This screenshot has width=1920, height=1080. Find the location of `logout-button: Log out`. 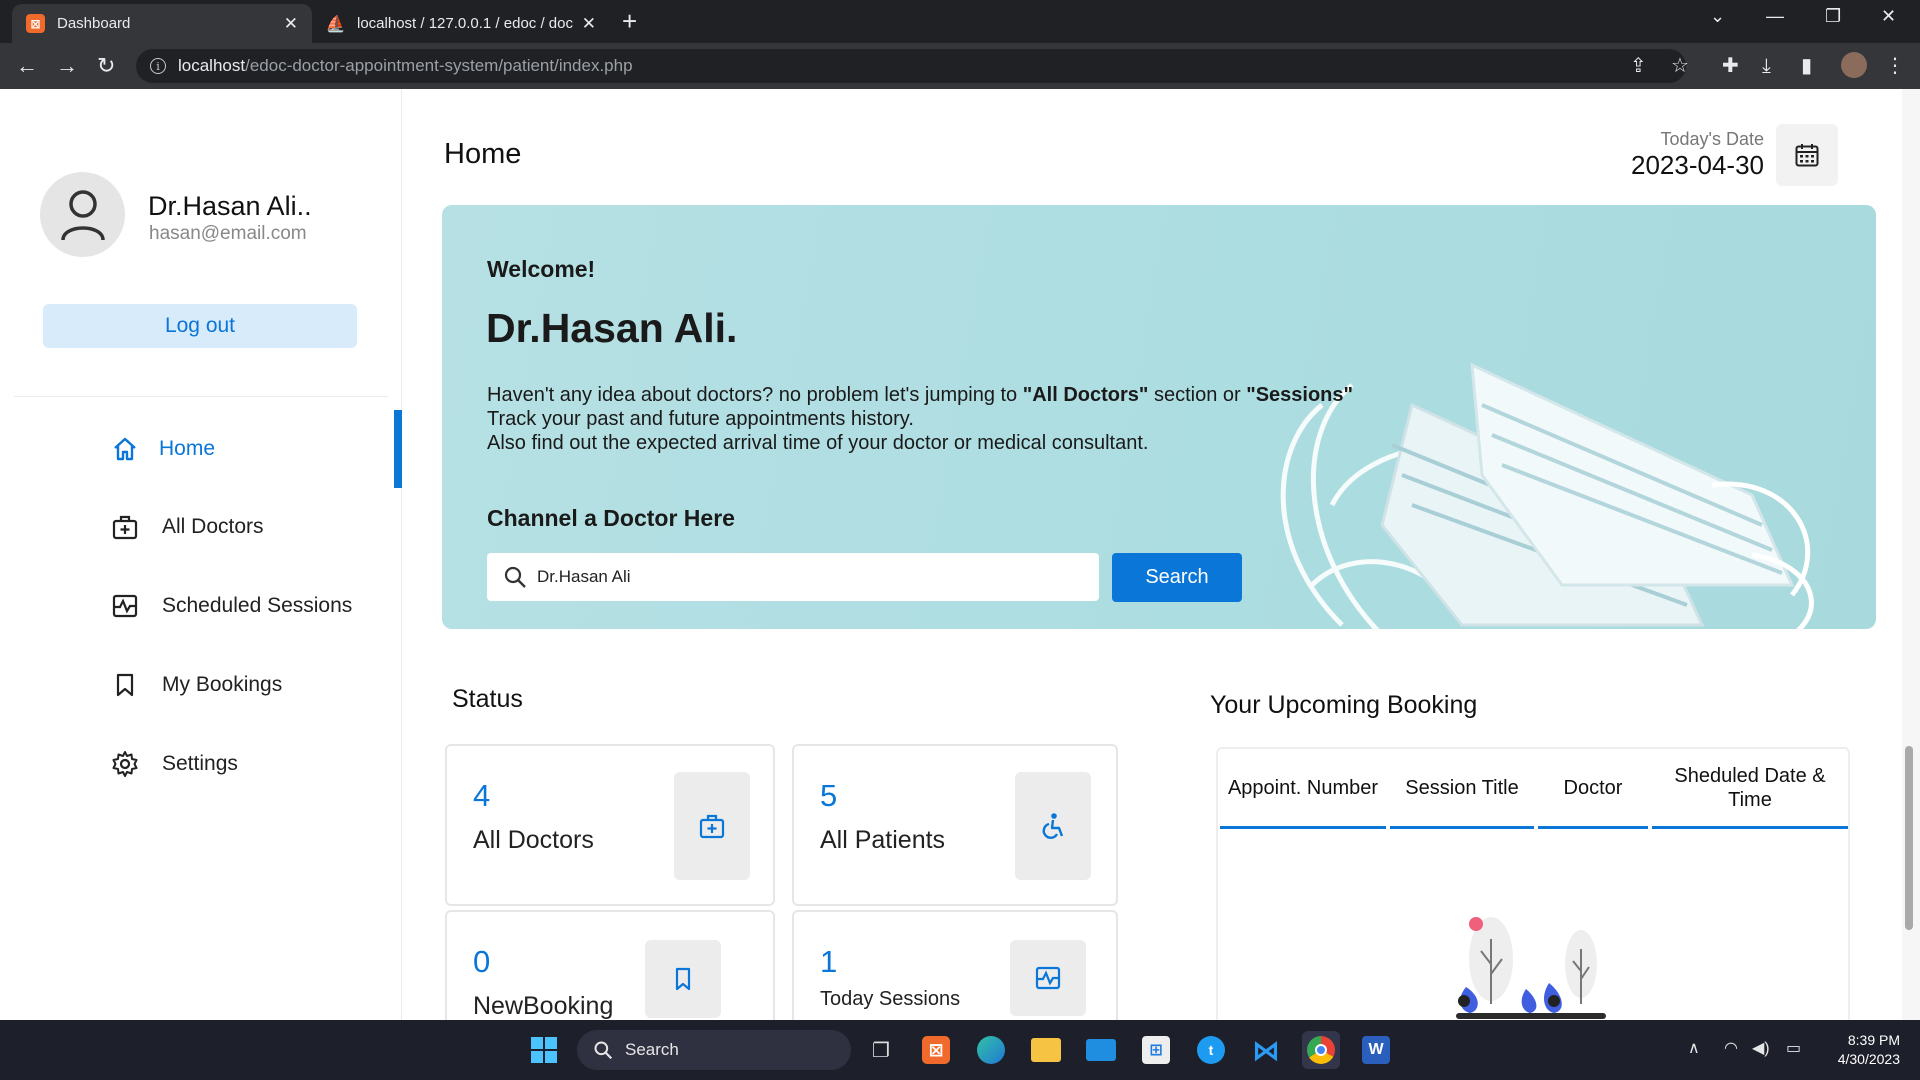

logout-button: Log out is located at coordinates (200, 326).